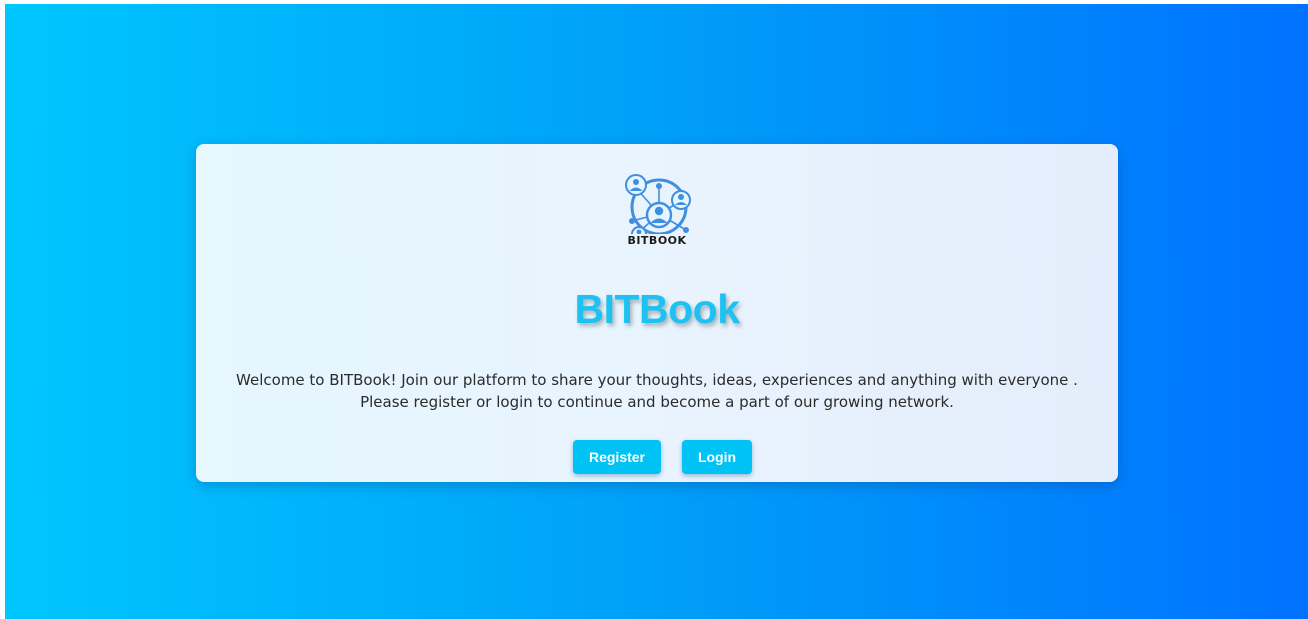 The height and width of the screenshot is (619, 1308). I want to click on network-people-icon, so click(658, 208).